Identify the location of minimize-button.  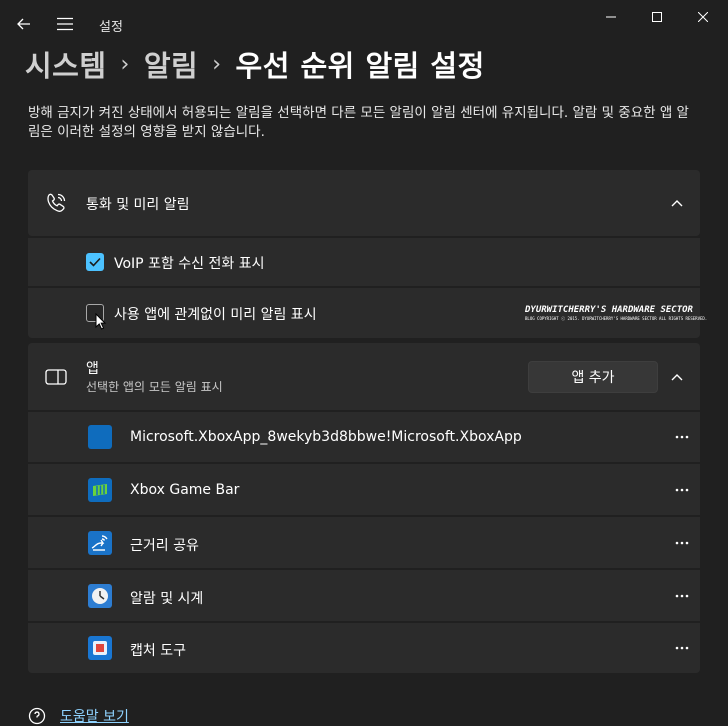
(611, 17).